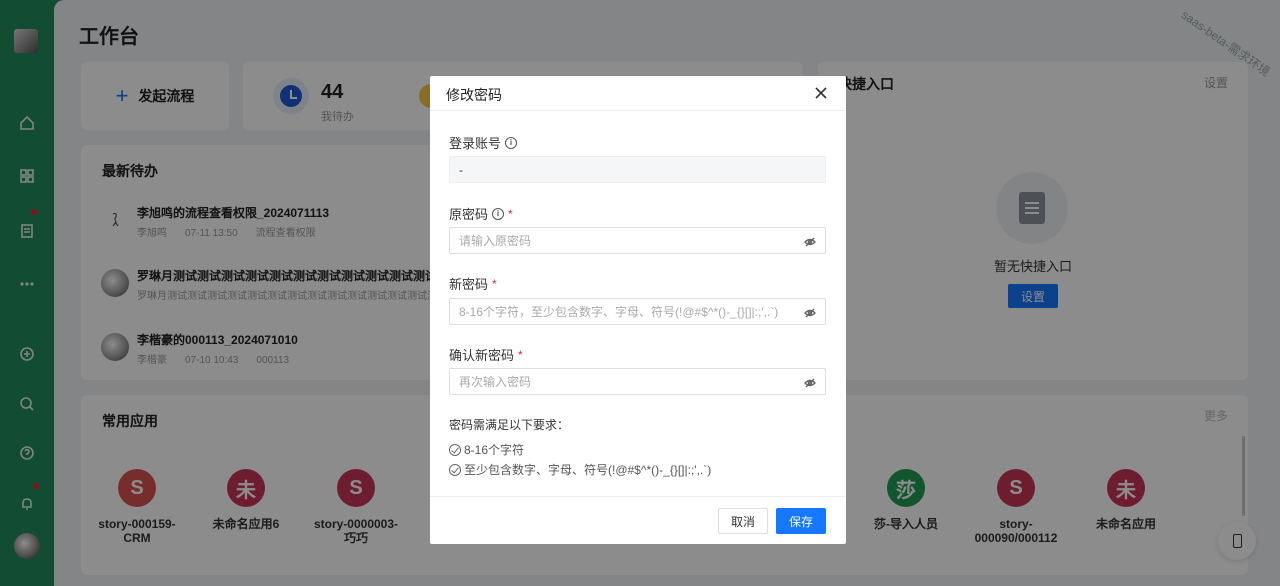 This screenshot has width=1280, height=586. What do you see at coordinates (624, 382) in the screenshot?
I see `confirm-password-input` at bounding box center [624, 382].